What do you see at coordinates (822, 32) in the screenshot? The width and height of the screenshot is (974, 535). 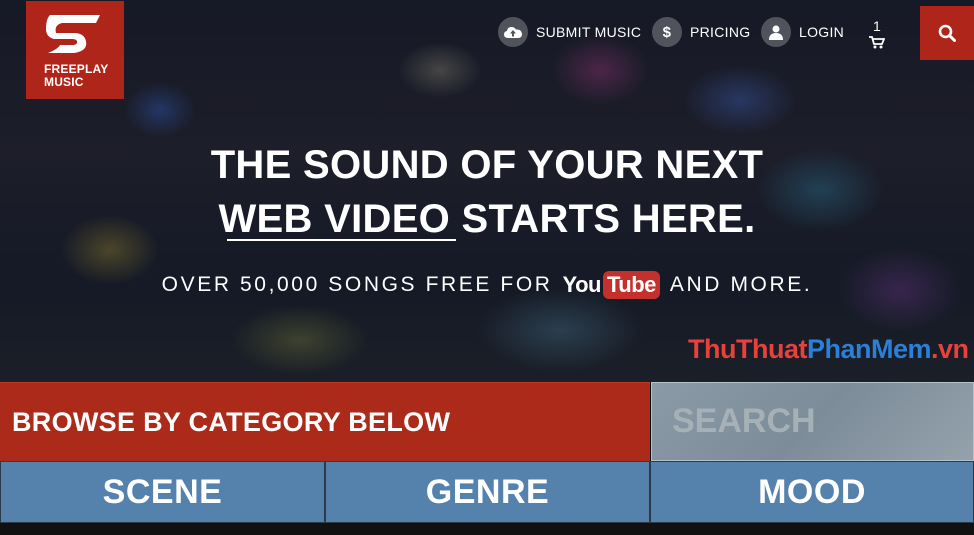 I see `login-label: LOGIN` at bounding box center [822, 32].